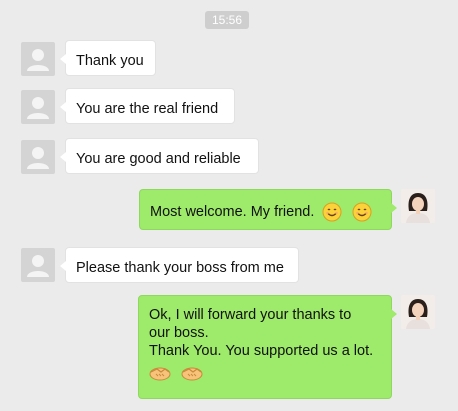  What do you see at coordinates (180, 268) in the screenshot?
I see `message-text: Please thank your boss from me` at bounding box center [180, 268].